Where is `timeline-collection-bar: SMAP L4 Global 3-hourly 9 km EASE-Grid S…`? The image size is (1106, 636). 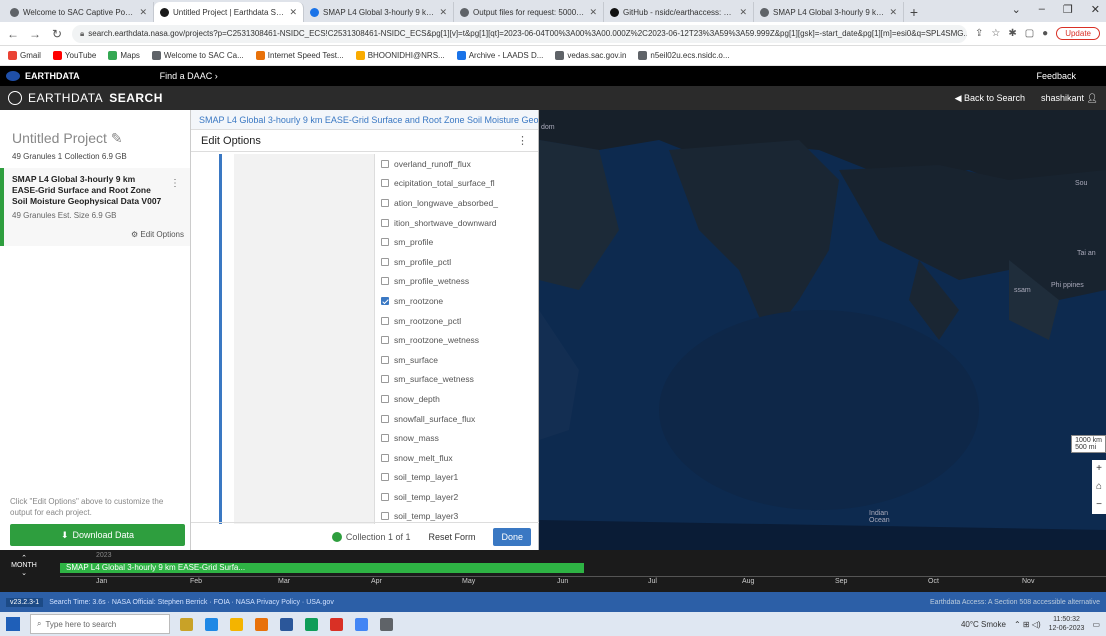 timeline-collection-bar: SMAP L4 Global 3-hourly 9 km EASE-Grid S… is located at coordinates (322, 568).